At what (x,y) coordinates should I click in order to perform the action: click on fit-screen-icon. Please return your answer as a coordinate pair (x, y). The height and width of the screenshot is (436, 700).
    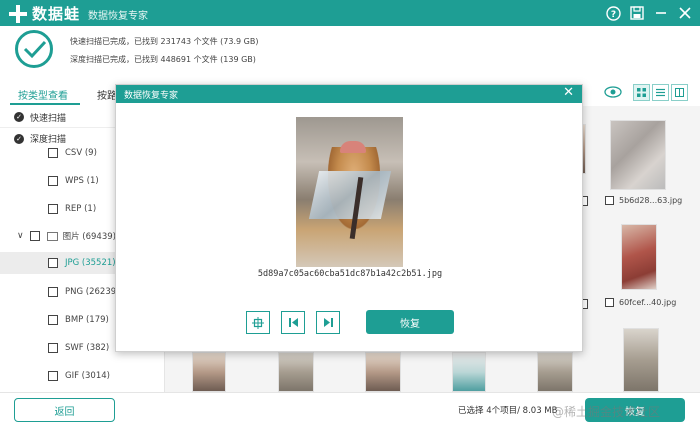
    Looking at the image, I should click on (258, 322).